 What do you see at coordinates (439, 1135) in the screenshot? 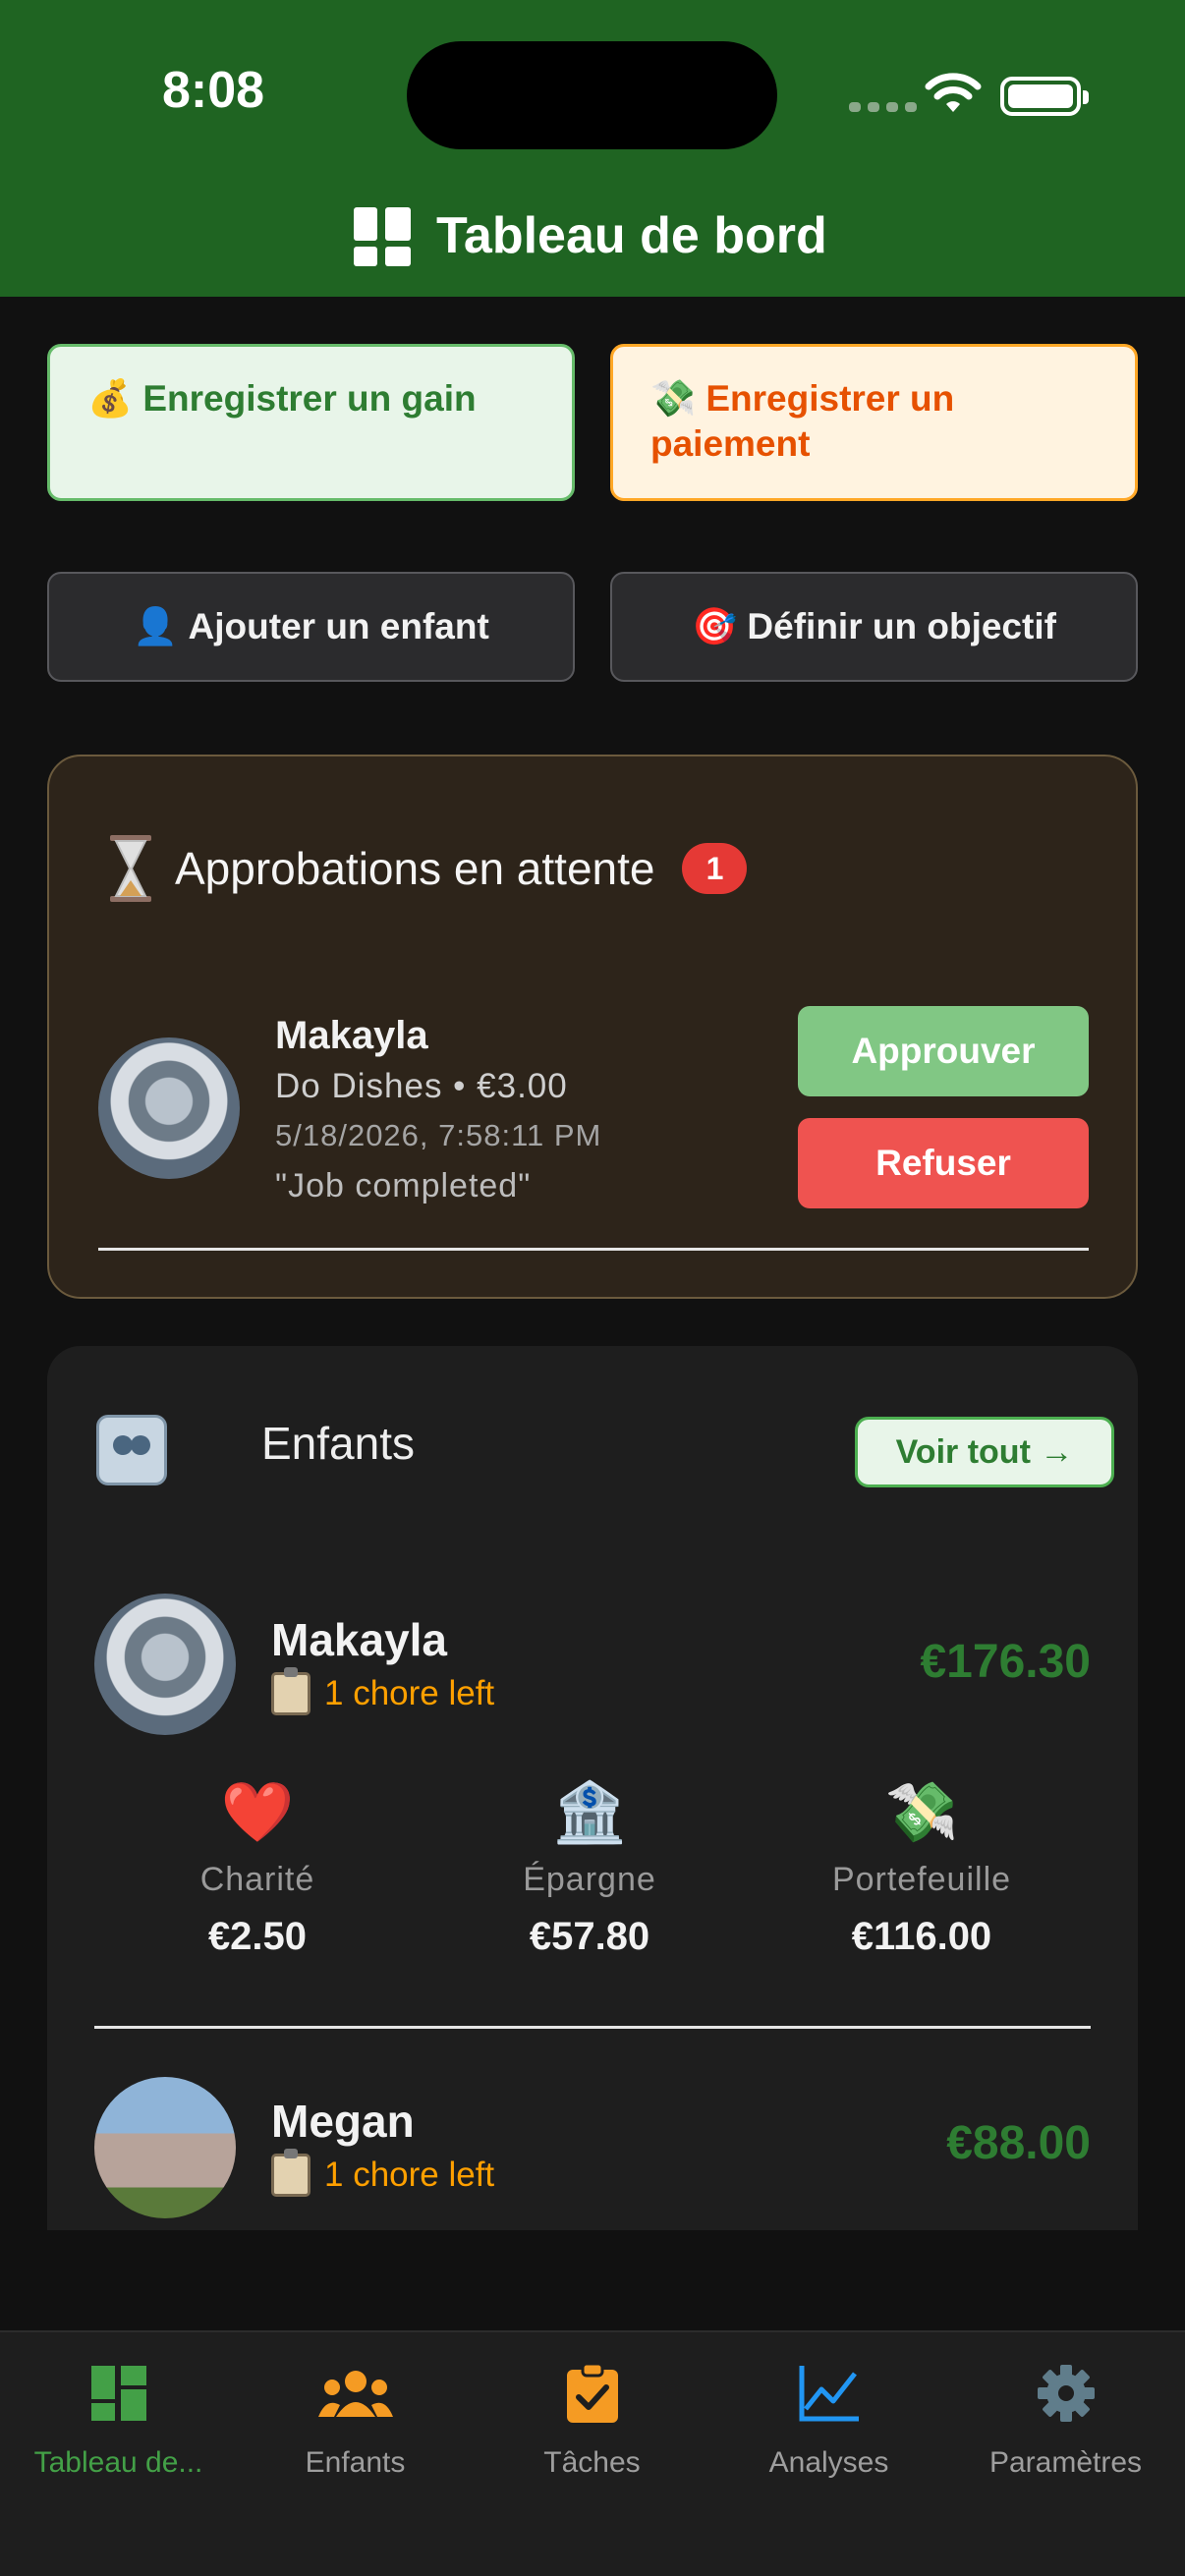
I see `request-timestamp: 5/18/2026, 7:58:11 PM` at bounding box center [439, 1135].